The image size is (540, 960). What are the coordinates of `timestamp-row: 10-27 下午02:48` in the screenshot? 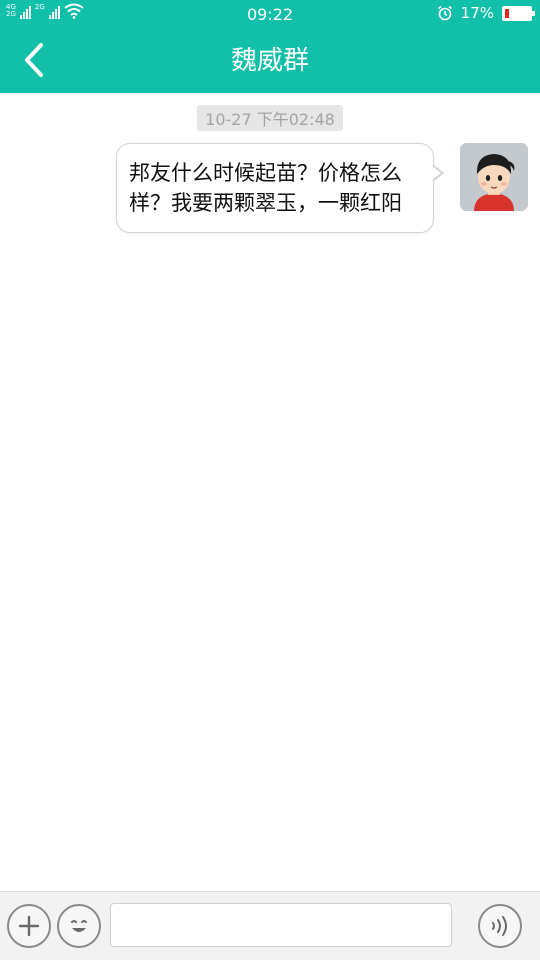 It's located at (270, 118).